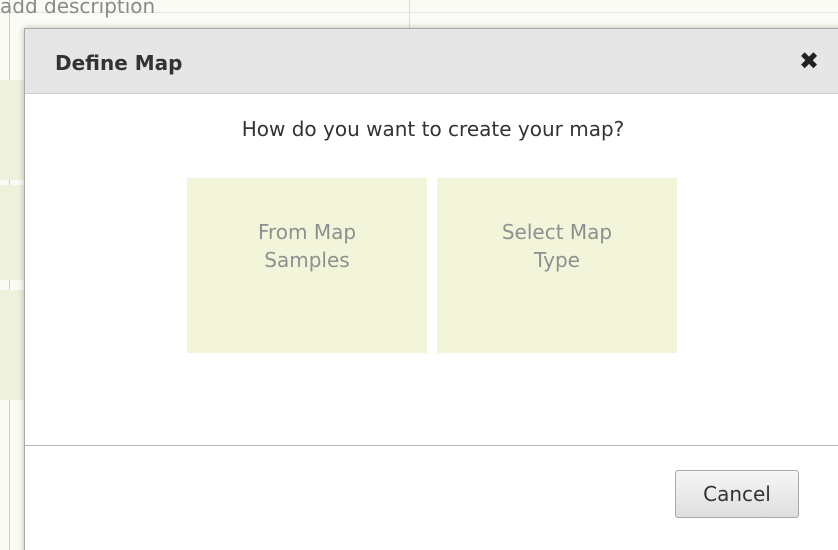 Image resolution: width=838 pixels, height=550 pixels. Describe the element at coordinates (409, 15) in the screenshot. I see `background-column-line` at that location.